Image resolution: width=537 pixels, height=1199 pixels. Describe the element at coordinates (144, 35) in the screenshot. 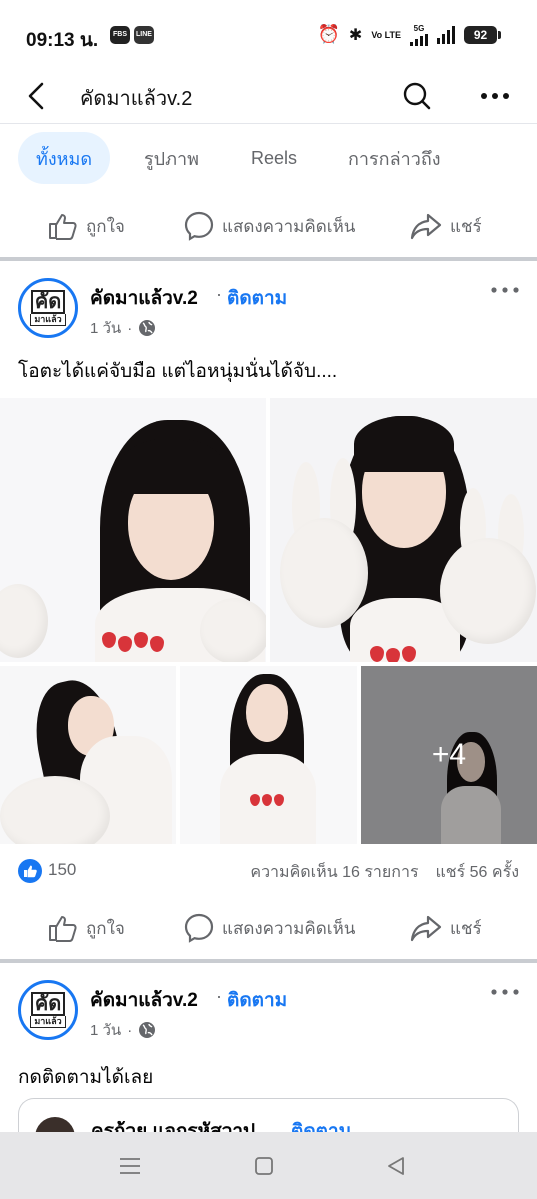

I see `line-app-icon: LINE` at that location.